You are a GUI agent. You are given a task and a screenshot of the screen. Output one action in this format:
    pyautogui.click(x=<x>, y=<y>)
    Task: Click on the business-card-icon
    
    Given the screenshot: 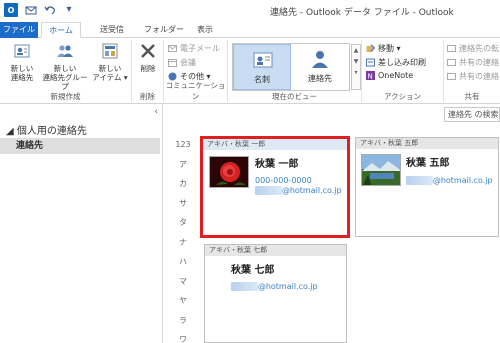 What is the action you would take?
    pyautogui.click(x=263, y=60)
    